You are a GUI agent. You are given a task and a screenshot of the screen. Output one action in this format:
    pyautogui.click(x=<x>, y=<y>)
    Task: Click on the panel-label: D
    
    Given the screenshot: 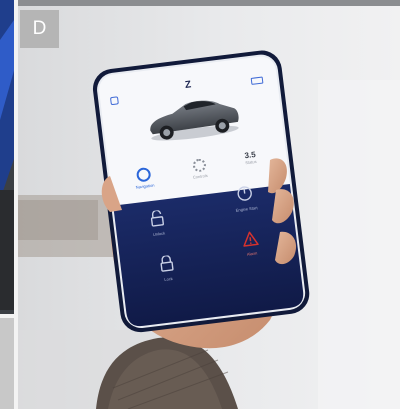 What is the action you would take?
    pyautogui.click(x=39, y=29)
    